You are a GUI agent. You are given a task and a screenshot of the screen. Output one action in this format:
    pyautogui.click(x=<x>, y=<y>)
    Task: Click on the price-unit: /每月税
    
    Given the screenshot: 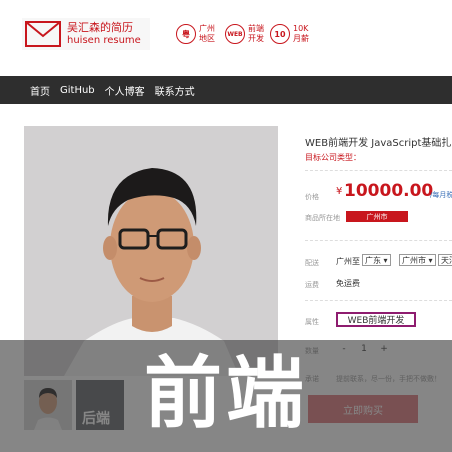 What is the action you would take?
    pyautogui.click(x=441, y=195)
    